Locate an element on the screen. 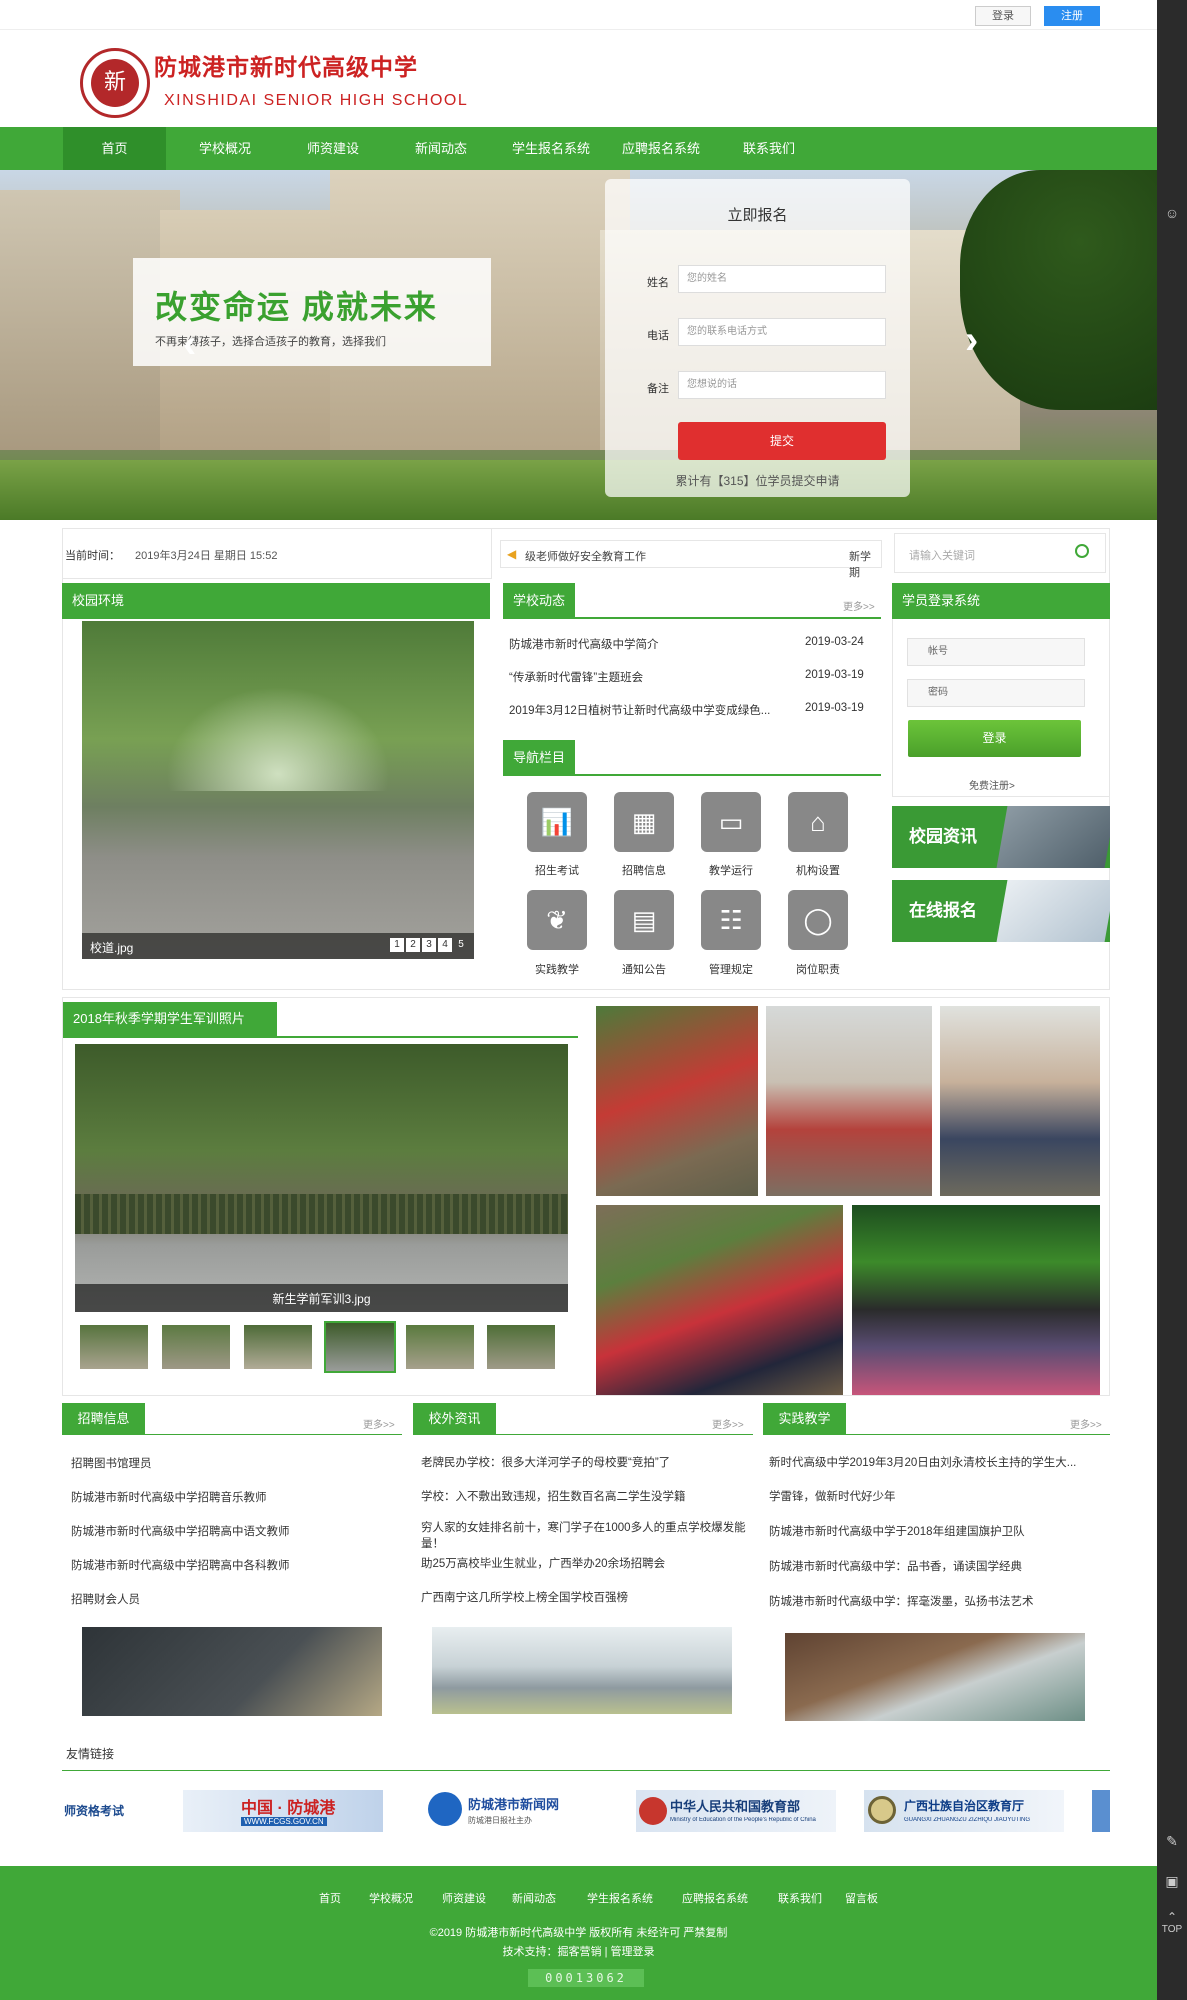  outside-more: 更多>> is located at coordinates (728, 1423).